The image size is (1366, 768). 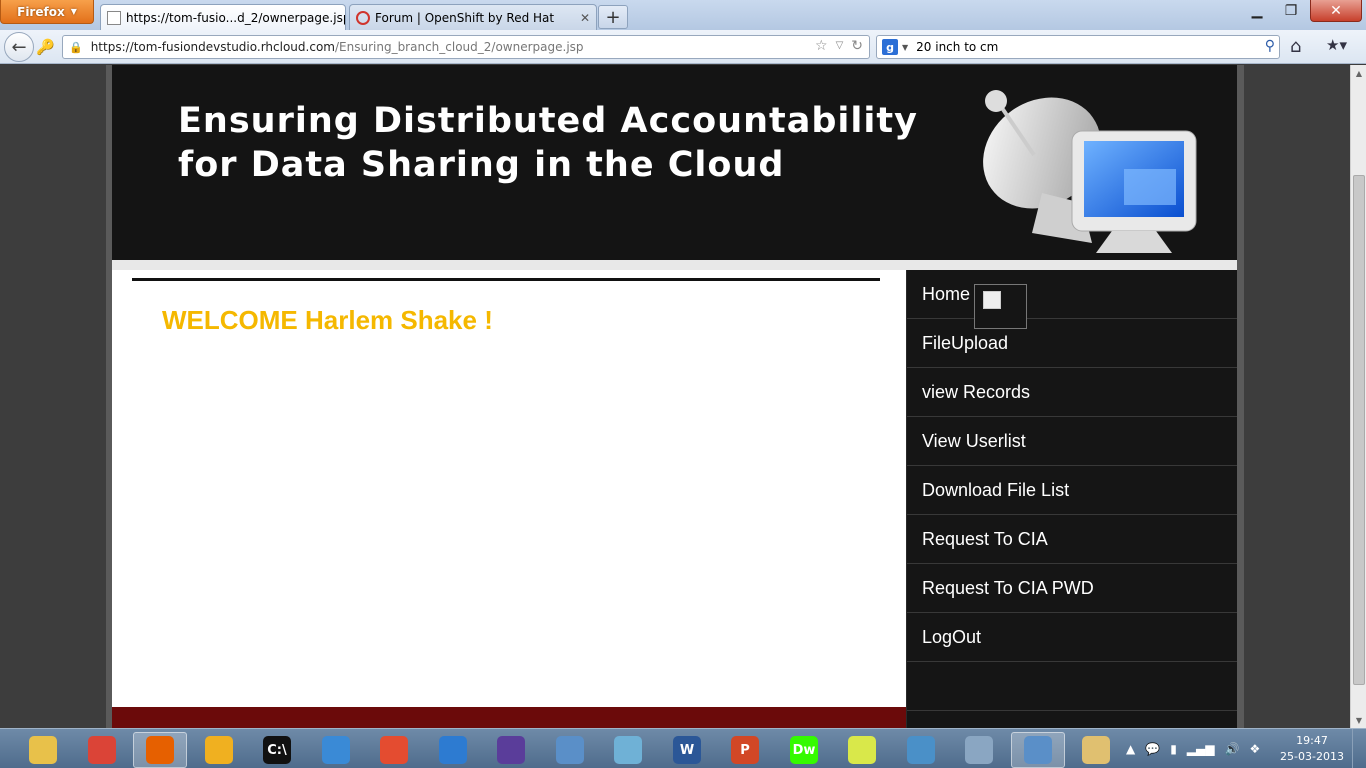 What do you see at coordinates (277, 750) in the screenshot?
I see `taskbar-app-button: C:\` at bounding box center [277, 750].